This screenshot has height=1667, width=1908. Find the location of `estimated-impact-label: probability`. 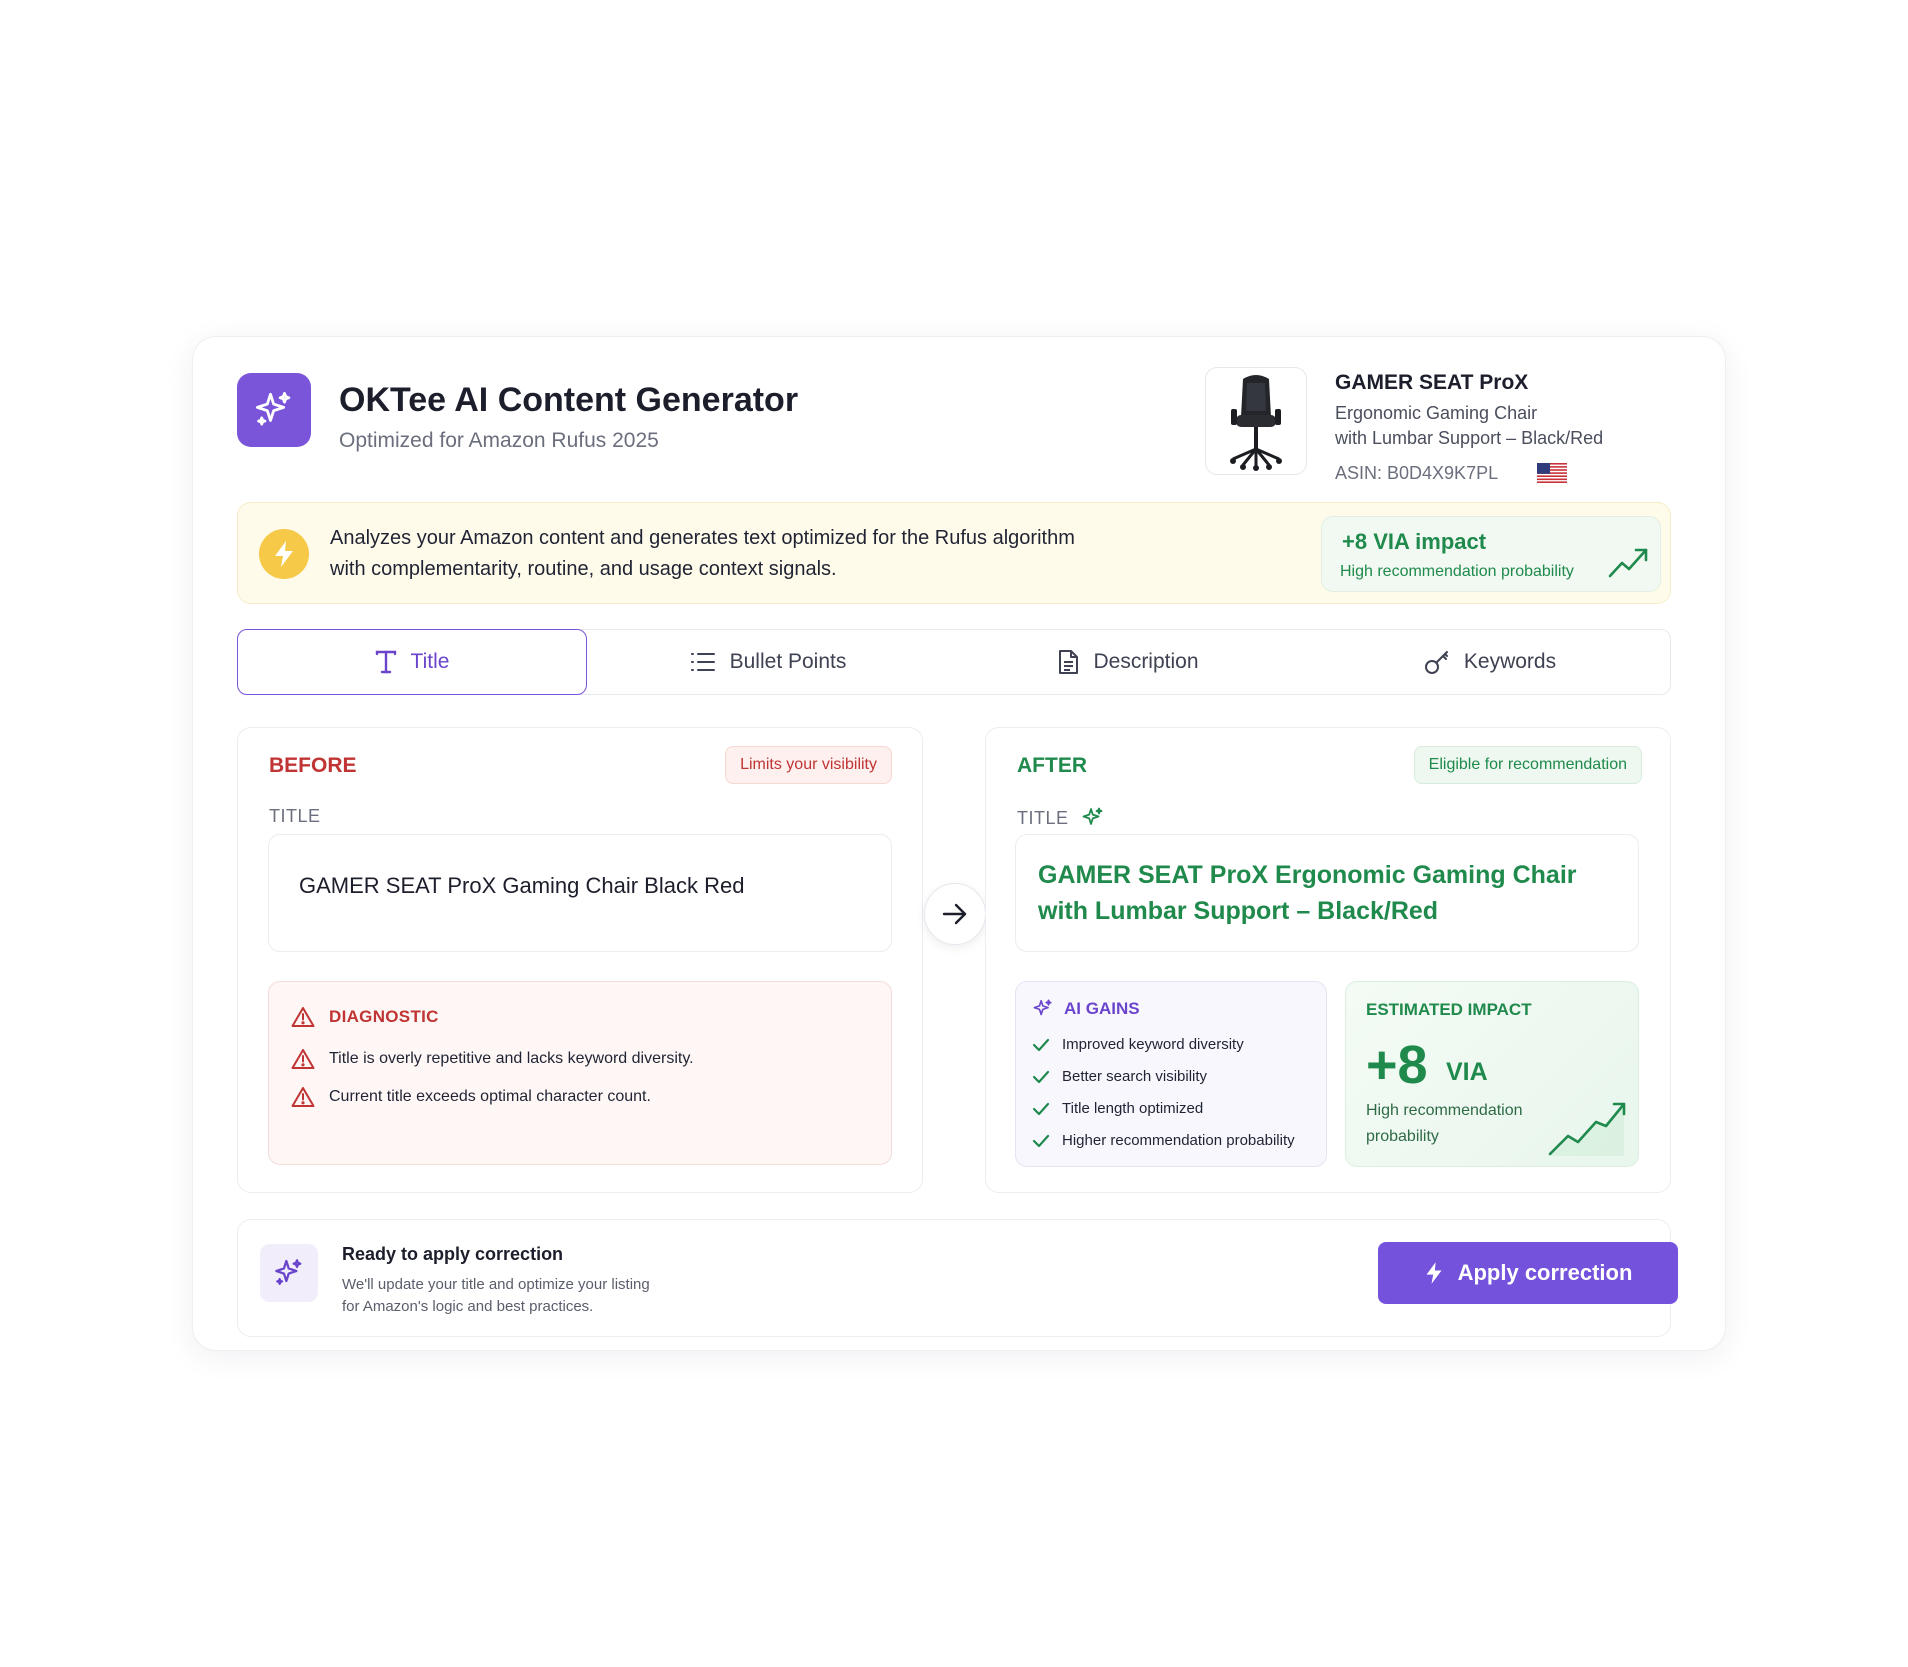

estimated-impact-label: probability is located at coordinates (1402, 1136).